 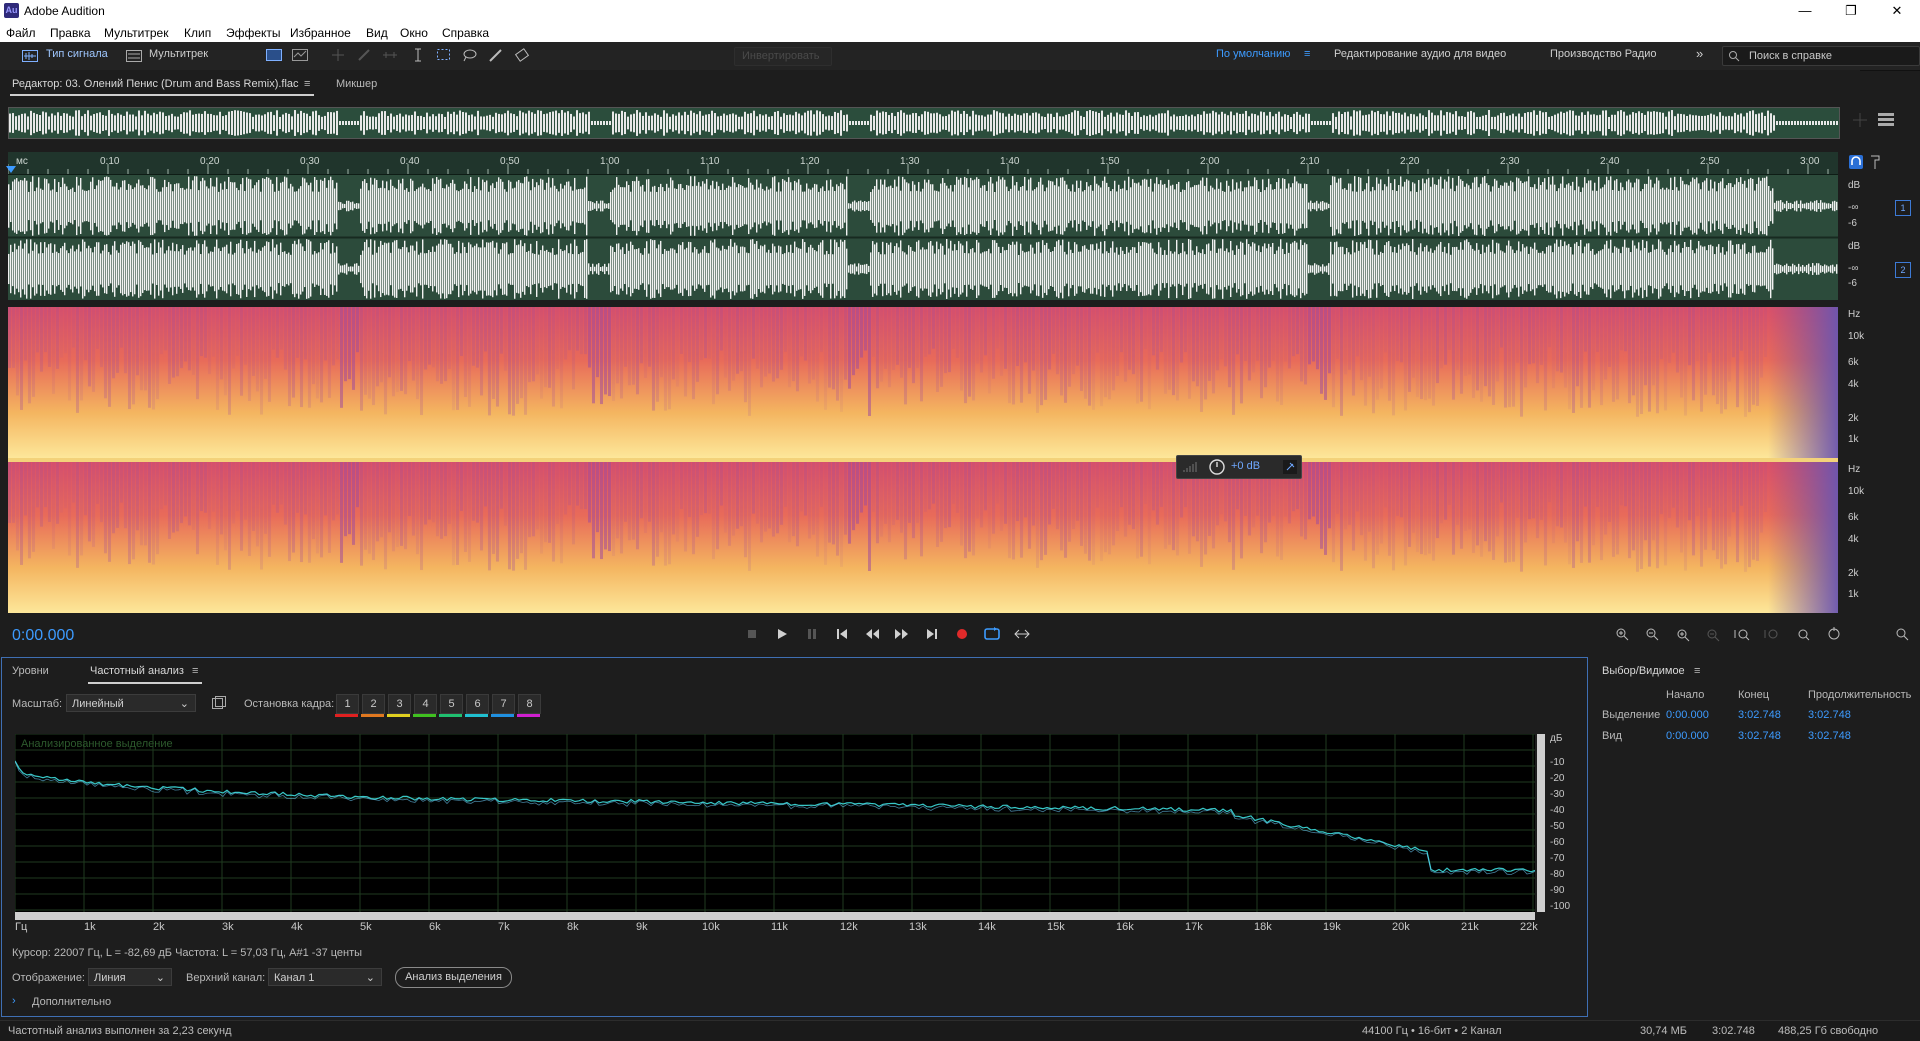 I want to click on analyze-selection-button: Анализ выделения, so click(x=453, y=977).